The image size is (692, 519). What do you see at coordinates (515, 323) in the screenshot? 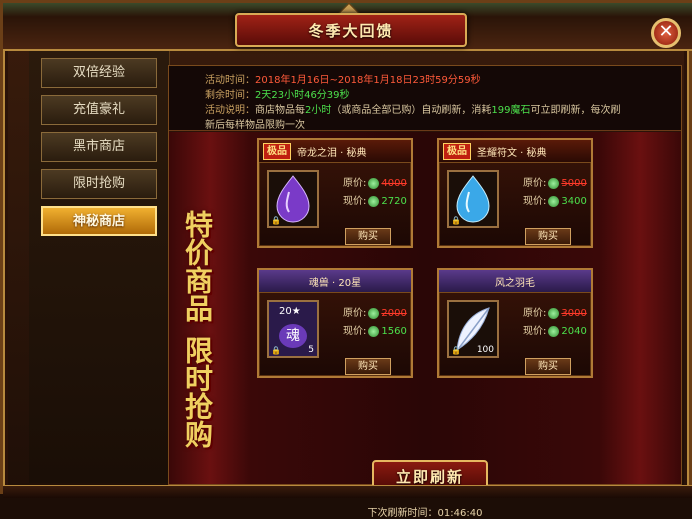
I see `shop-item-card: 风之羽毛 🔒 100 原价: 3000 现价: 2040 购买` at bounding box center [515, 323].